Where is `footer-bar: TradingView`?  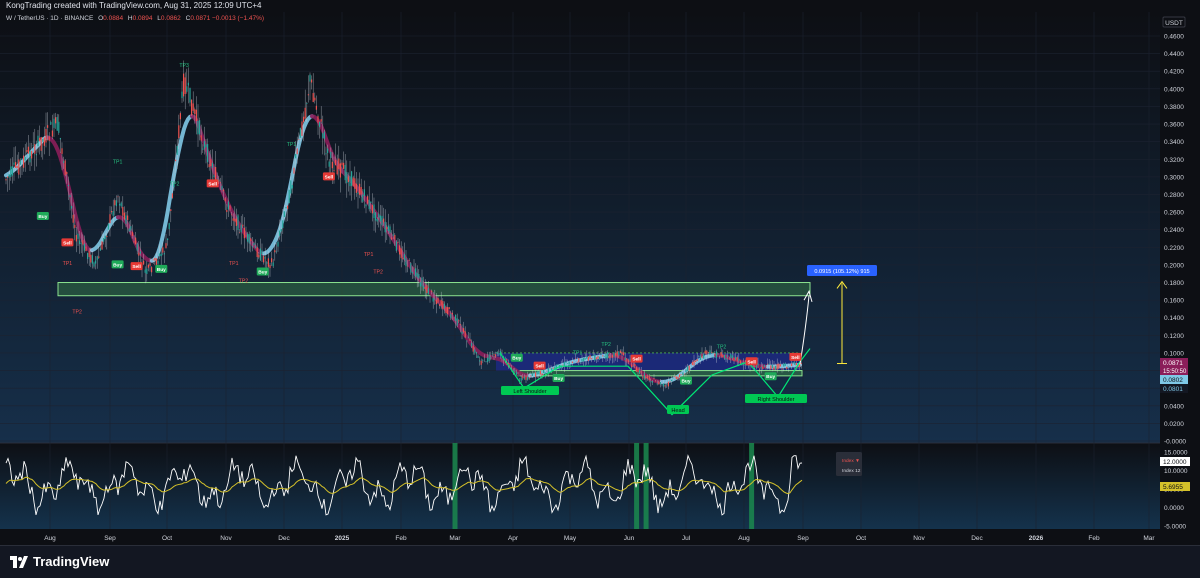
footer-bar: TradingView is located at coordinates (600, 561).